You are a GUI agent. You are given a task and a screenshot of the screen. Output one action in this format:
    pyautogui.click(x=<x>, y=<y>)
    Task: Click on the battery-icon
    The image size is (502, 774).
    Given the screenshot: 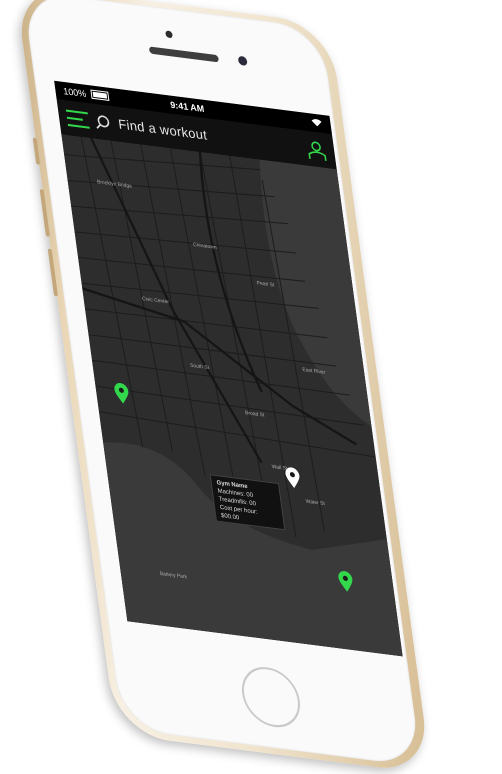 What is the action you would take?
    pyautogui.click(x=99, y=95)
    